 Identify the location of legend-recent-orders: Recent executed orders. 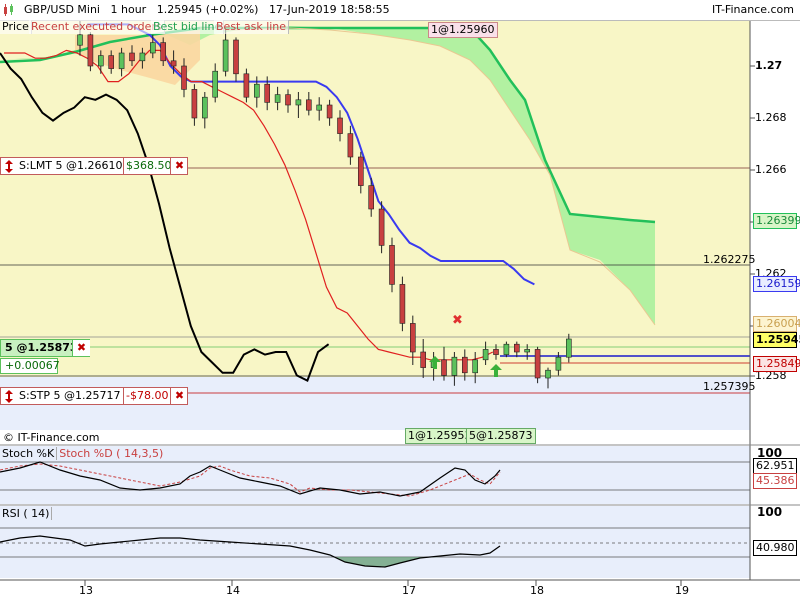
(97, 27).